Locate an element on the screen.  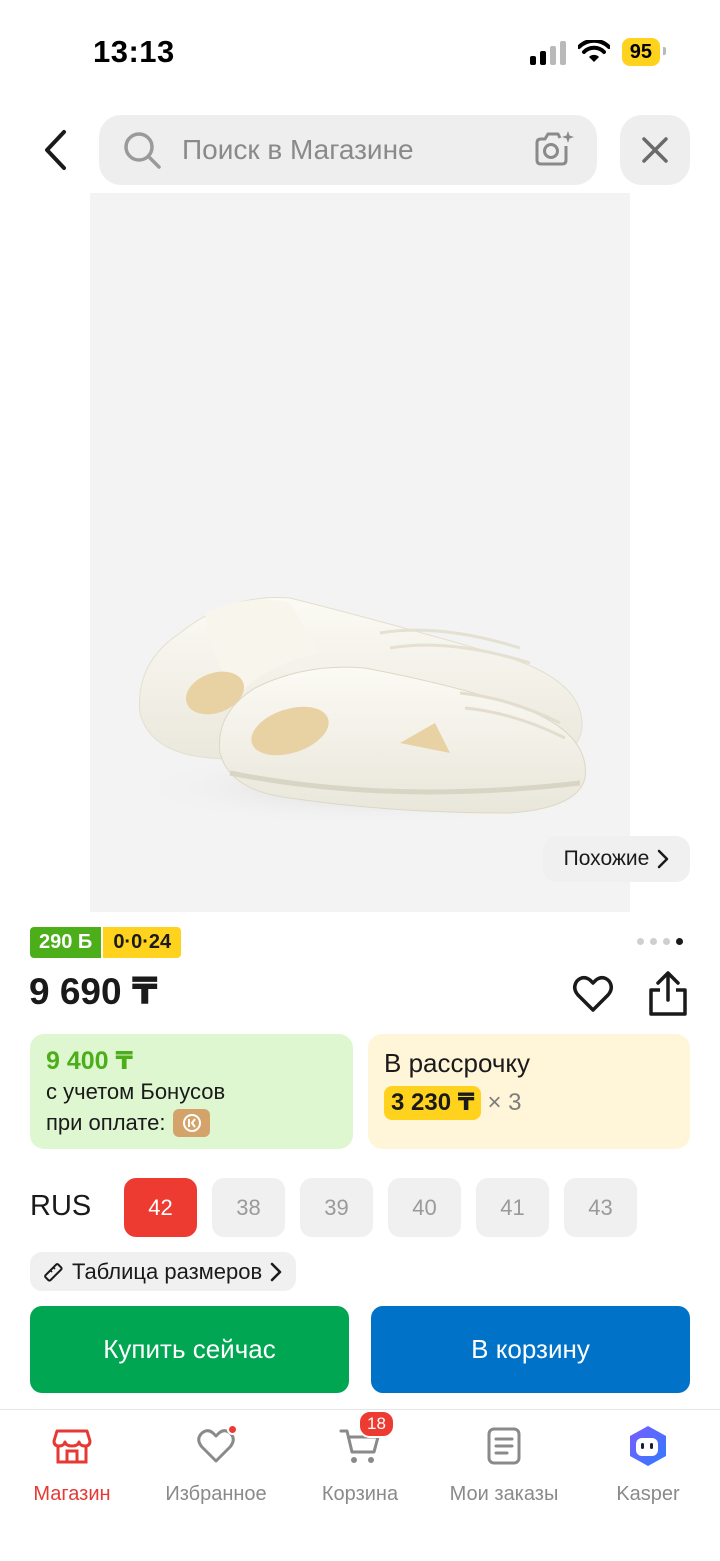
cellular-signal-icon is located at coordinates (547, 52).